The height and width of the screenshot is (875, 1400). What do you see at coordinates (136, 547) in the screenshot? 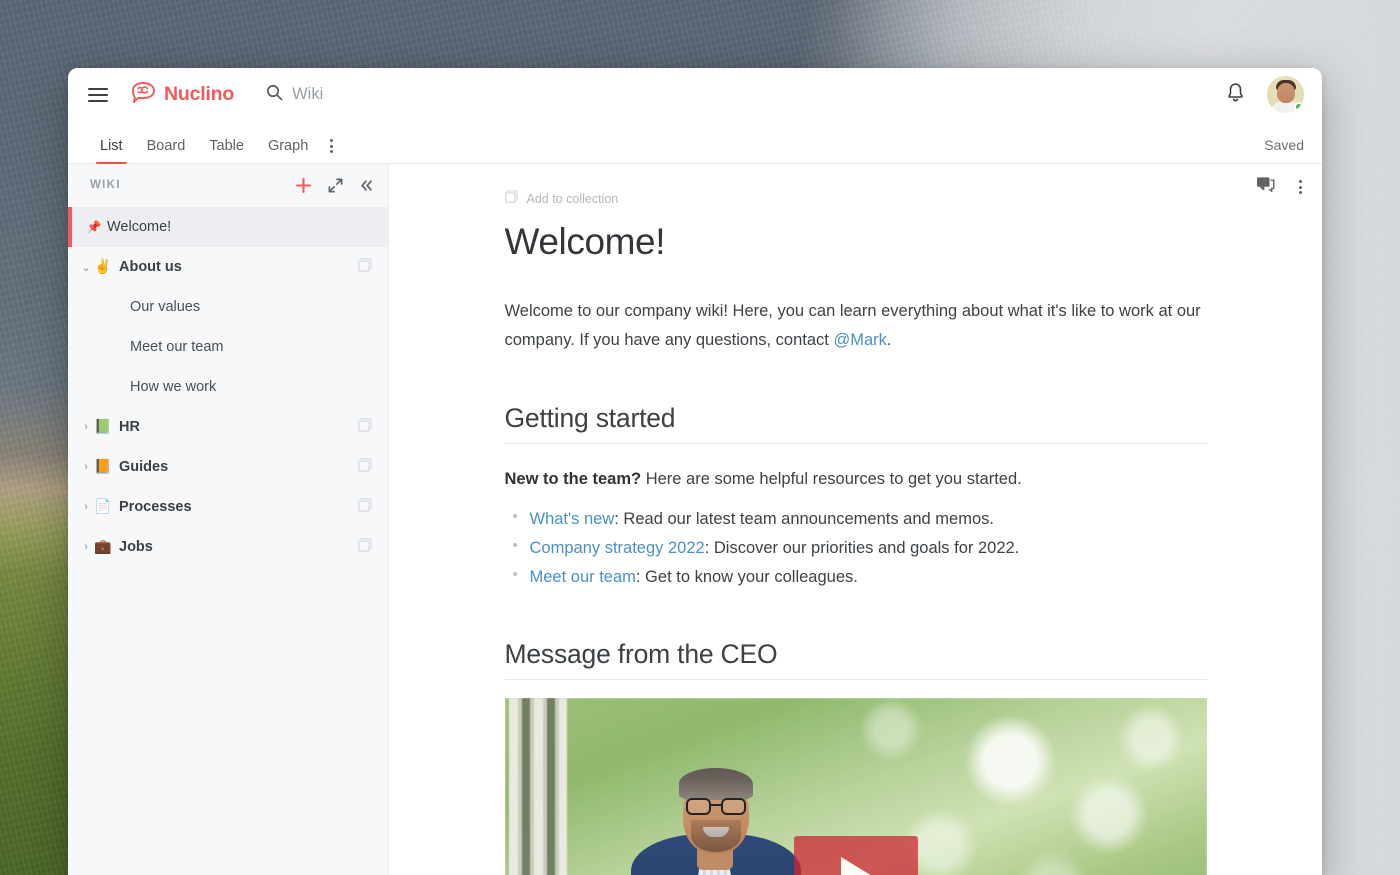
I see `sidebar-item-label: Jobs` at bounding box center [136, 547].